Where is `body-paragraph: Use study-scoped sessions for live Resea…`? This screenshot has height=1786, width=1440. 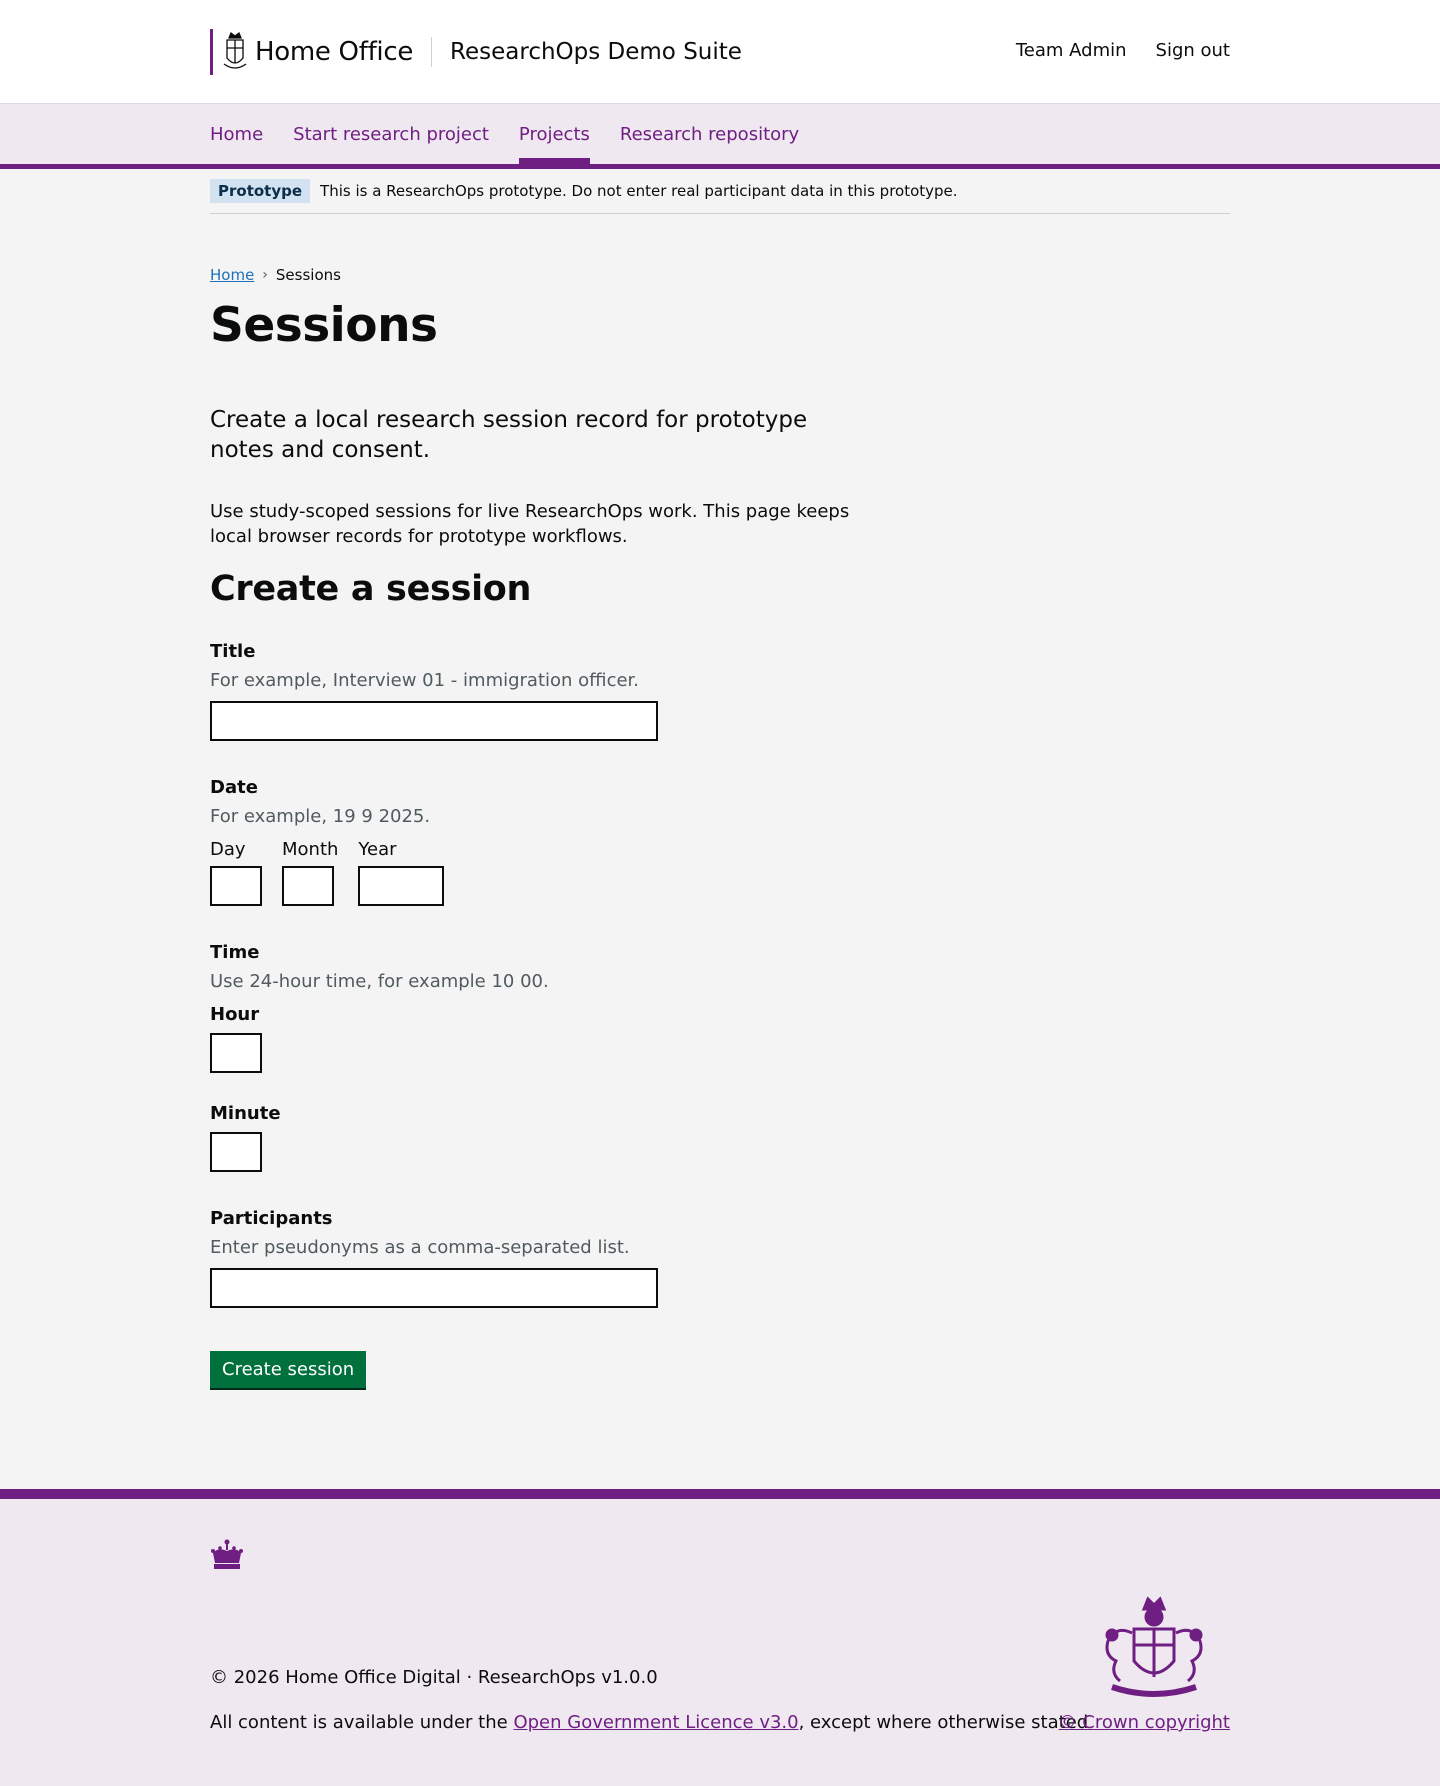 body-paragraph: Use study-scoped sessions for live Resea… is located at coordinates (530, 524).